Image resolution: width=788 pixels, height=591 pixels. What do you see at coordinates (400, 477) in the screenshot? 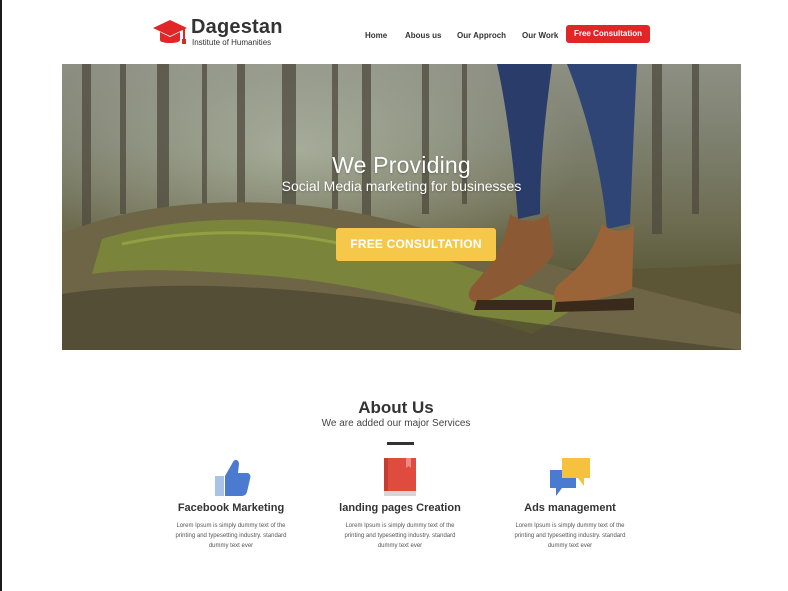
I see `book-icon` at bounding box center [400, 477].